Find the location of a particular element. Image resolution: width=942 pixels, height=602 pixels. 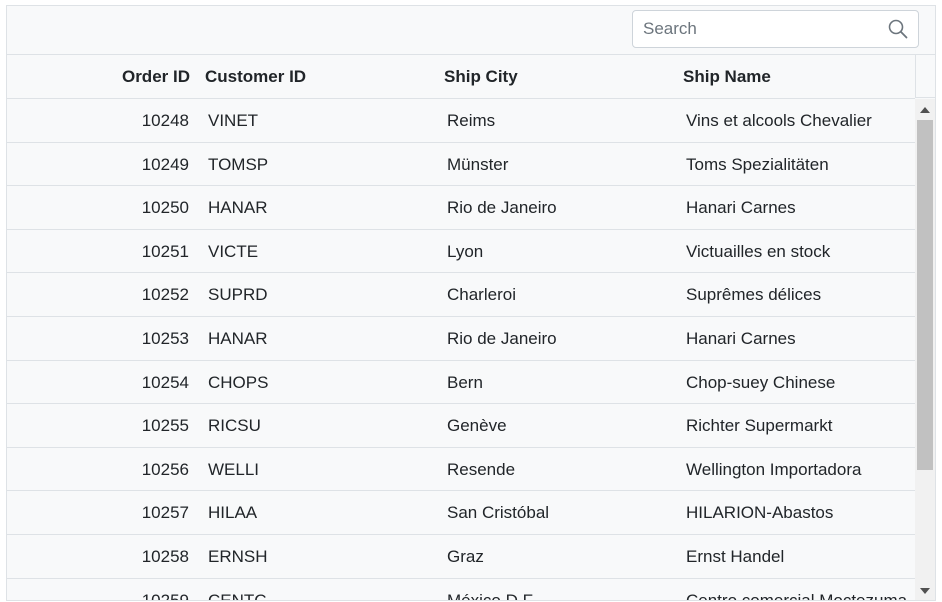

column-header-ship-city: Ship City is located at coordinates (481, 76).